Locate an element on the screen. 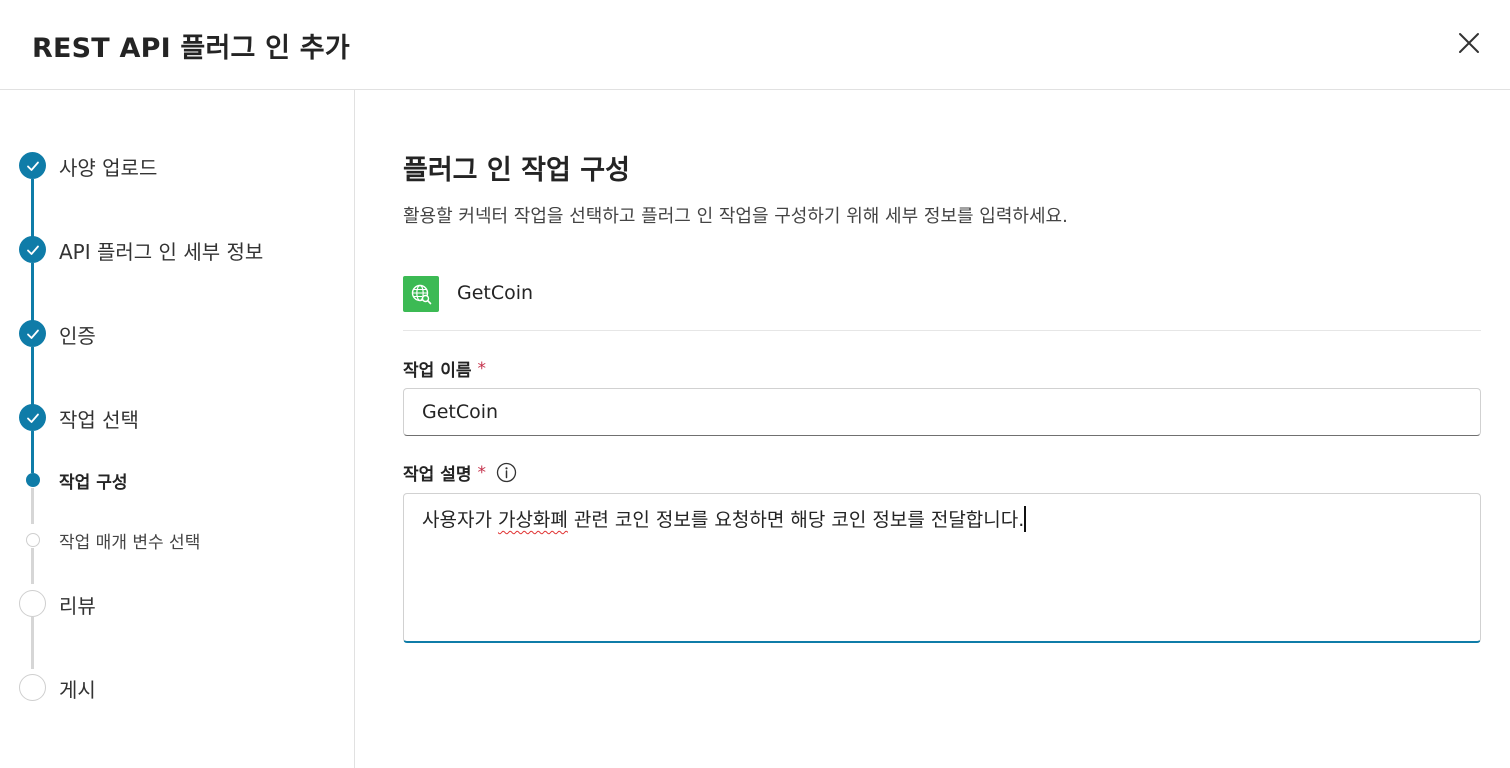 The image size is (1510, 768). globe-search-icon is located at coordinates (421, 294).